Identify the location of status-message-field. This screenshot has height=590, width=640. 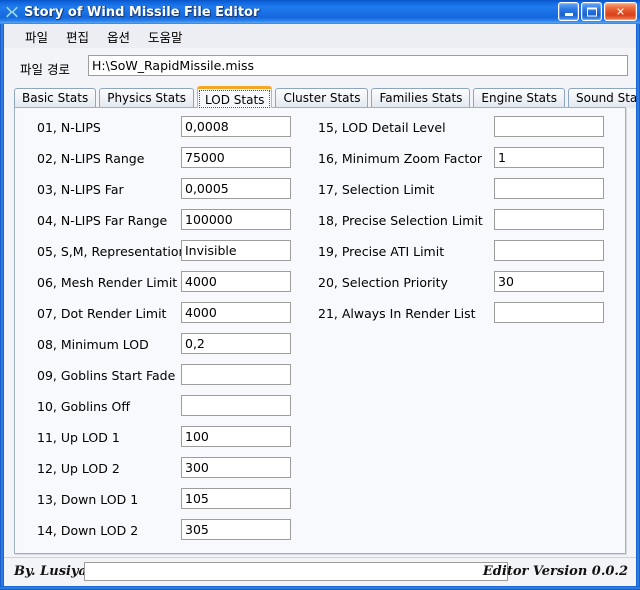
(296, 571).